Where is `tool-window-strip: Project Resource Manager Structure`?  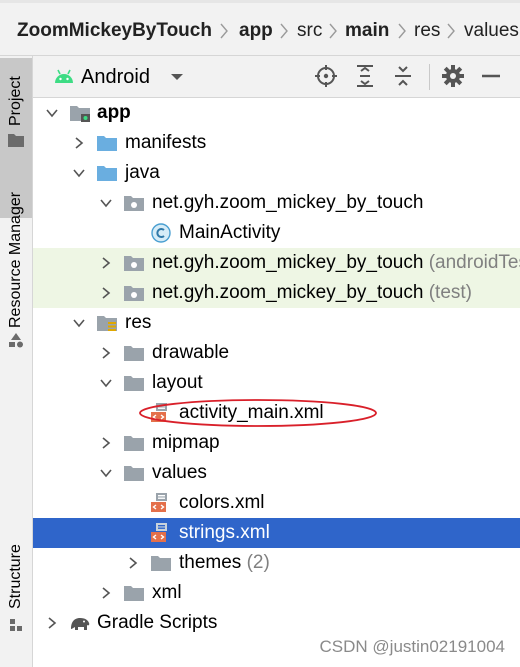 tool-window-strip: Project Resource Manager Structure is located at coordinates (16, 361).